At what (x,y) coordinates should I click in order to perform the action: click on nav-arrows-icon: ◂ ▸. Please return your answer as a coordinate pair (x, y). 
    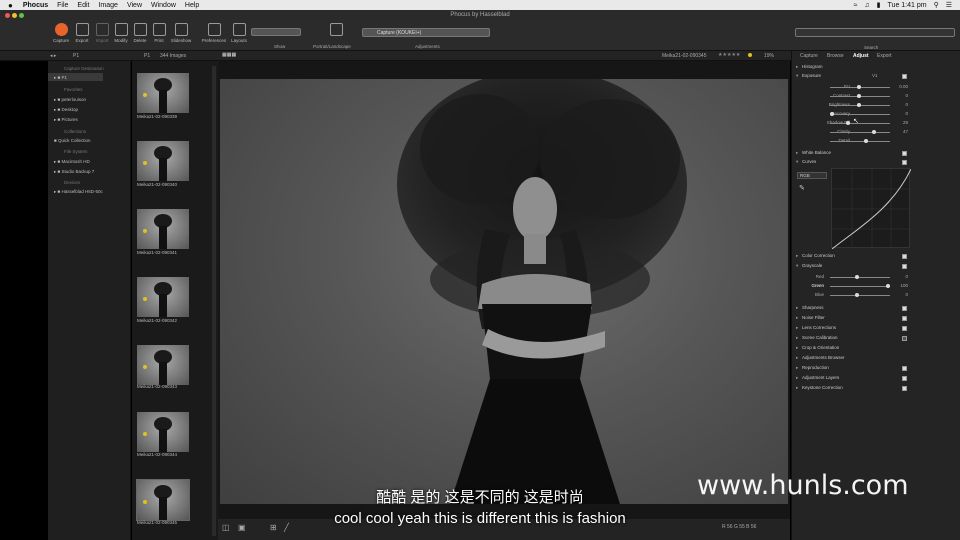
    Looking at the image, I should click on (53, 56).